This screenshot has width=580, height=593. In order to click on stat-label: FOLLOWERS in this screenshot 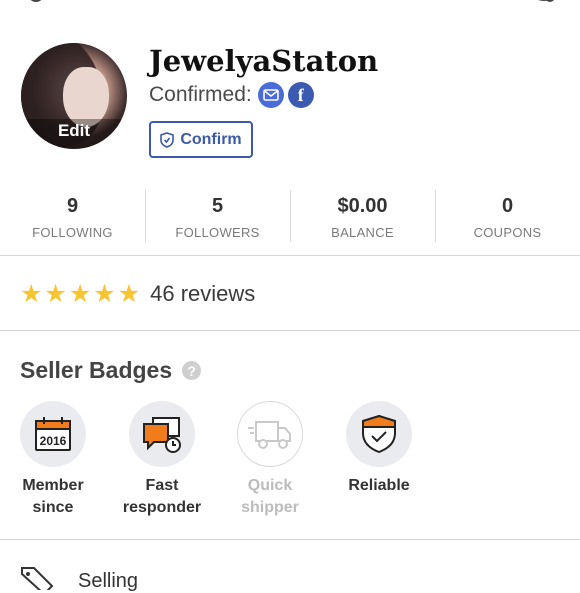, I will do `click(217, 232)`.